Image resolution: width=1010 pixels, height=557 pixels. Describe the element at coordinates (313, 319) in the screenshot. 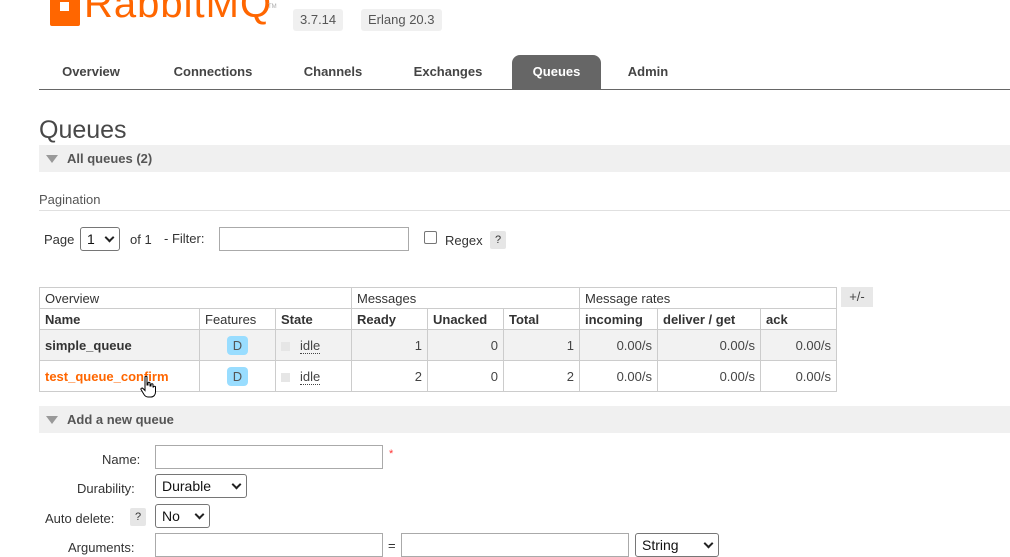

I see `column-header-state: State` at that location.